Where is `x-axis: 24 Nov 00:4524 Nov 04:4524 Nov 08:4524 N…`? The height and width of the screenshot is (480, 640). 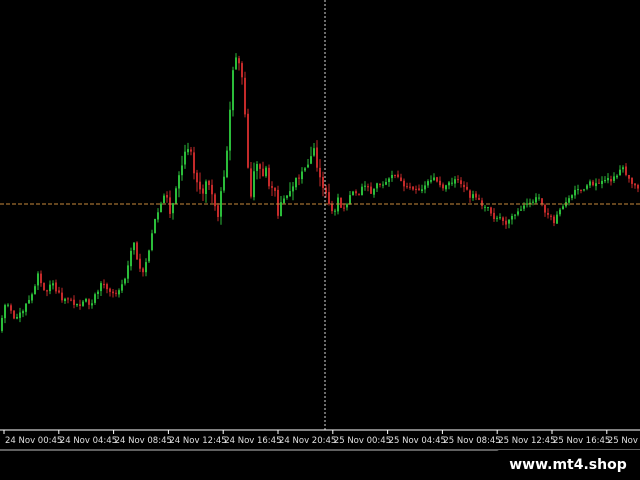 x-axis: 24 Nov 00:4524 Nov 04:4524 Nov 08:4524 N… is located at coordinates (321, 438).